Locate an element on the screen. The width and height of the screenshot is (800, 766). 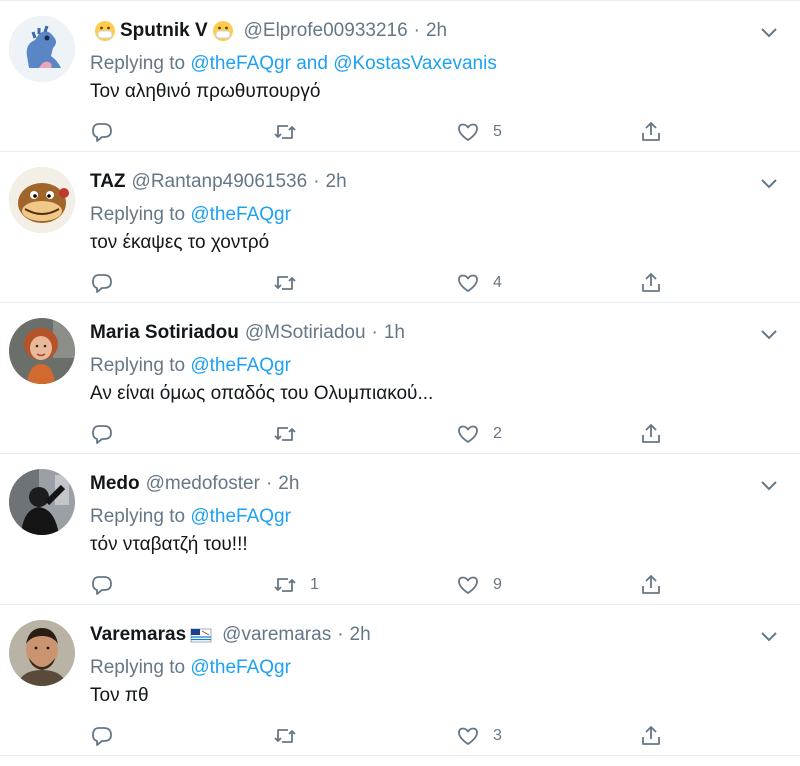
display-name: Varemaras is located at coordinates (138, 635).